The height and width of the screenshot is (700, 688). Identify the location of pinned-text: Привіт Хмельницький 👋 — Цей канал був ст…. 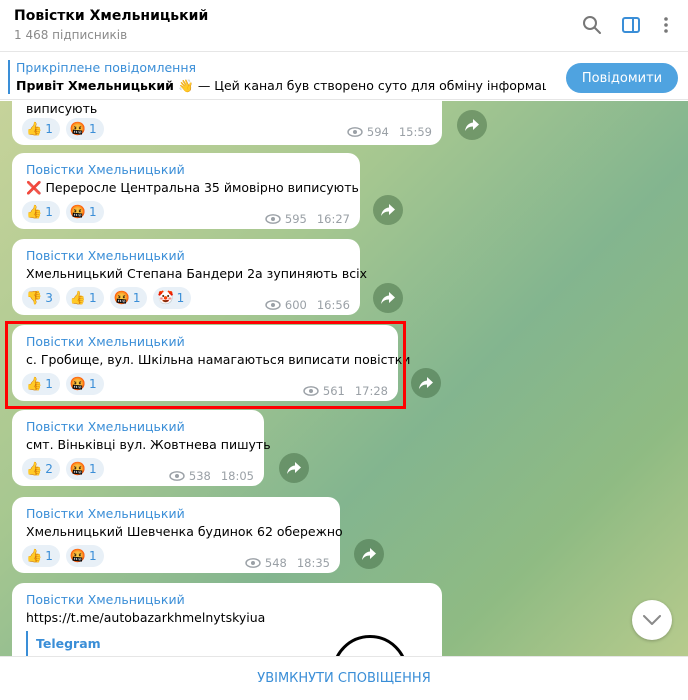
(281, 85).